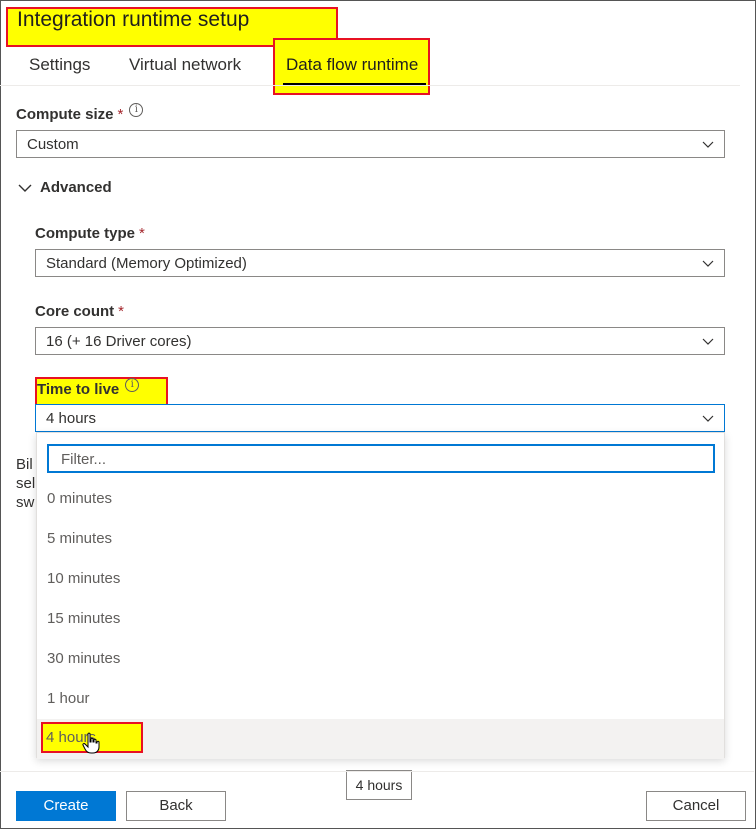 The width and height of the screenshot is (756, 829). What do you see at coordinates (370, 144) in the screenshot?
I see `compute-size-select: Custom` at bounding box center [370, 144].